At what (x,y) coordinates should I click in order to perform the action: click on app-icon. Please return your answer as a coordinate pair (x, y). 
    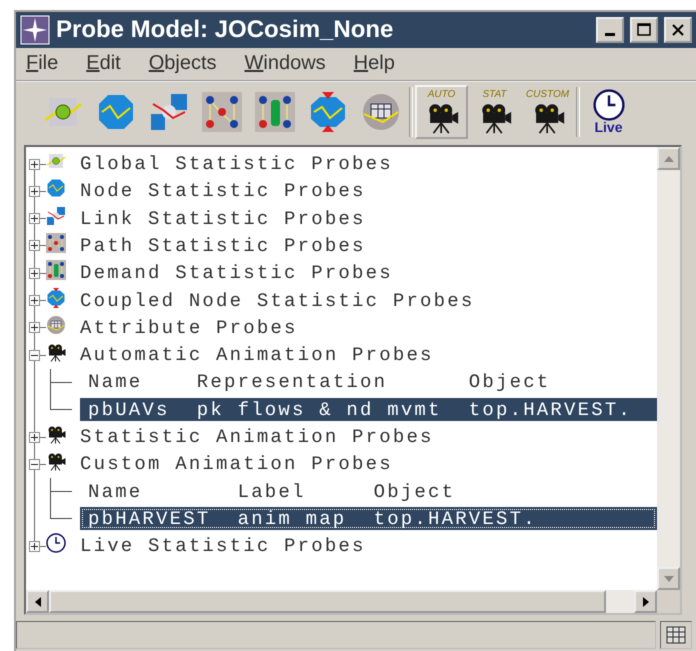
    Looking at the image, I should click on (35, 29).